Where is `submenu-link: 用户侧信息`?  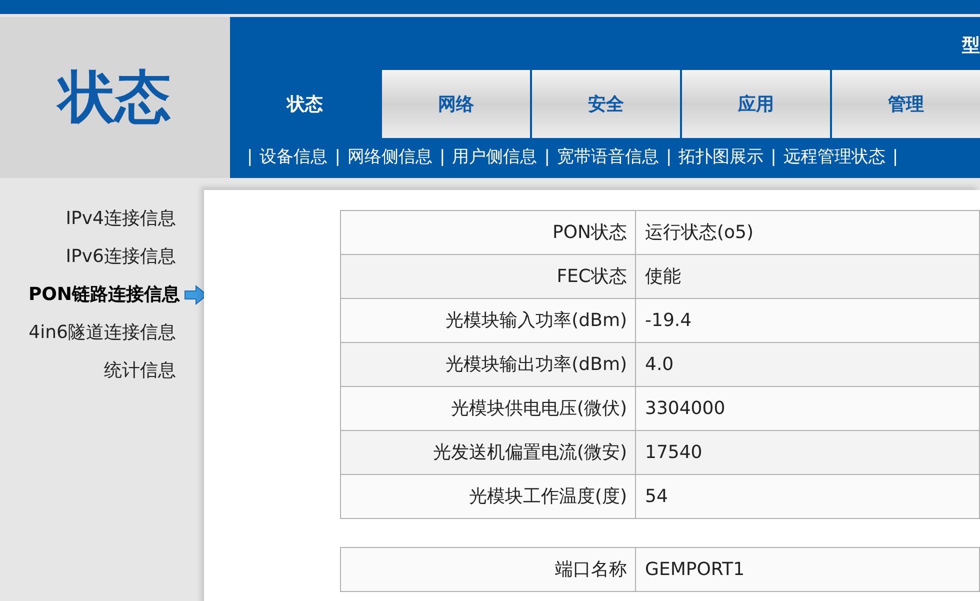
submenu-link: 用户侧信息 is located at coordinates (495, 158).